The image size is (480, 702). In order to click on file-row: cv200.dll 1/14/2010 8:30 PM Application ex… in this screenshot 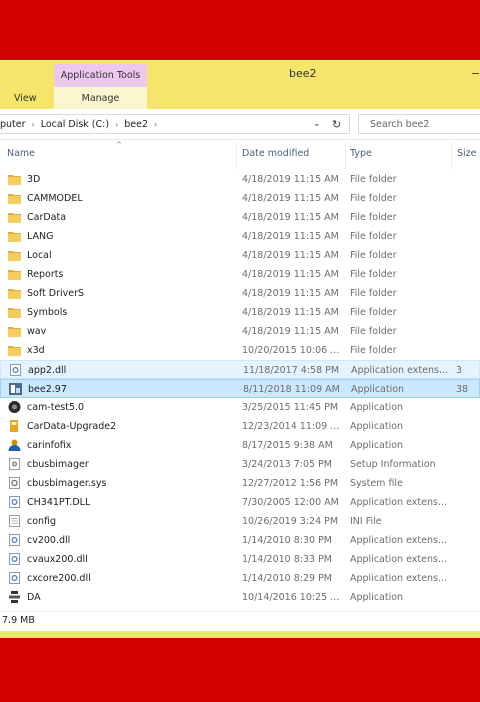, I will do `click(240, 540)`.